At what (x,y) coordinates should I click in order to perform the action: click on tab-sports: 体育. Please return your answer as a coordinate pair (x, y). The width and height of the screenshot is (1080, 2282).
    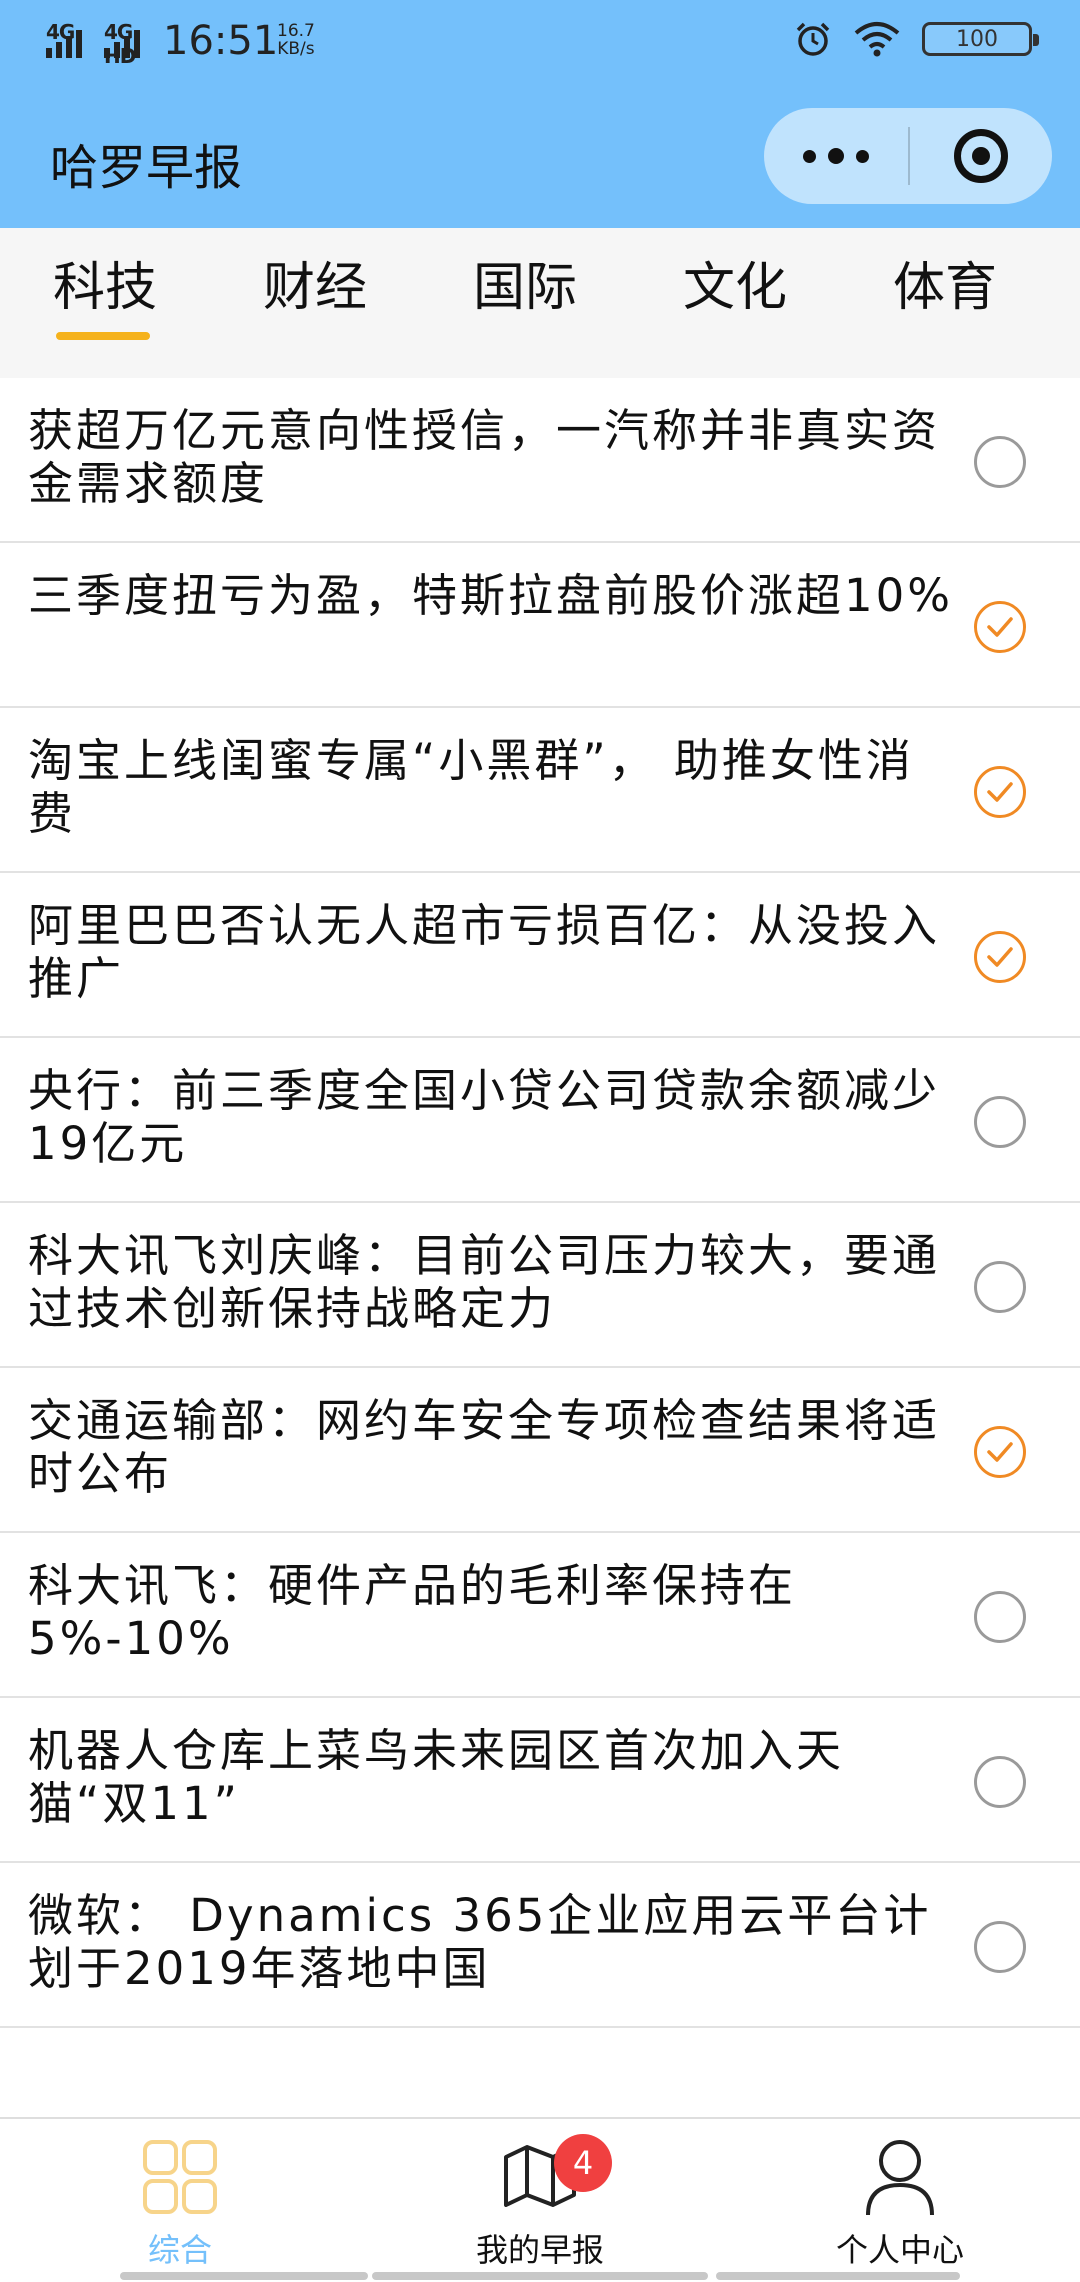
    Looking at the image, I should click on (945, 303).